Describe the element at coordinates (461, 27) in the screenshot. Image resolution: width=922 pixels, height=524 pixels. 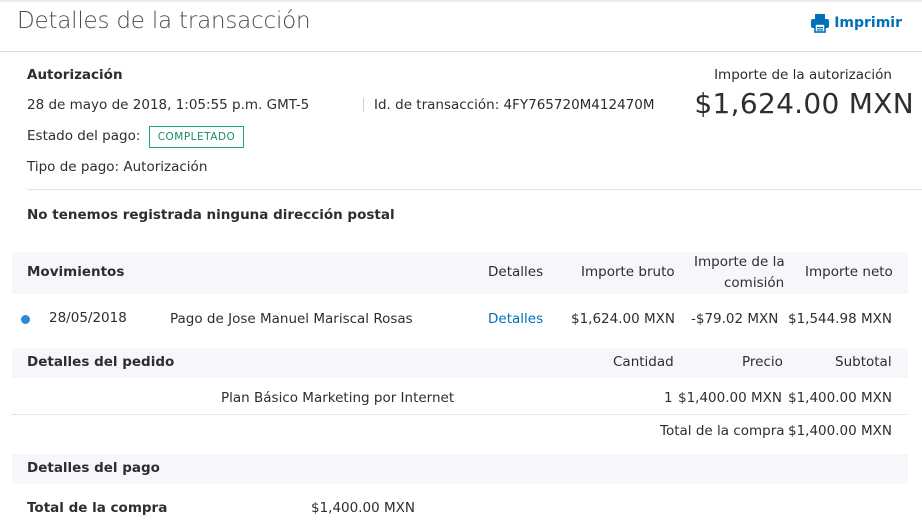
I see `page-header: Detalles de la transacción Imprimir` at that location.